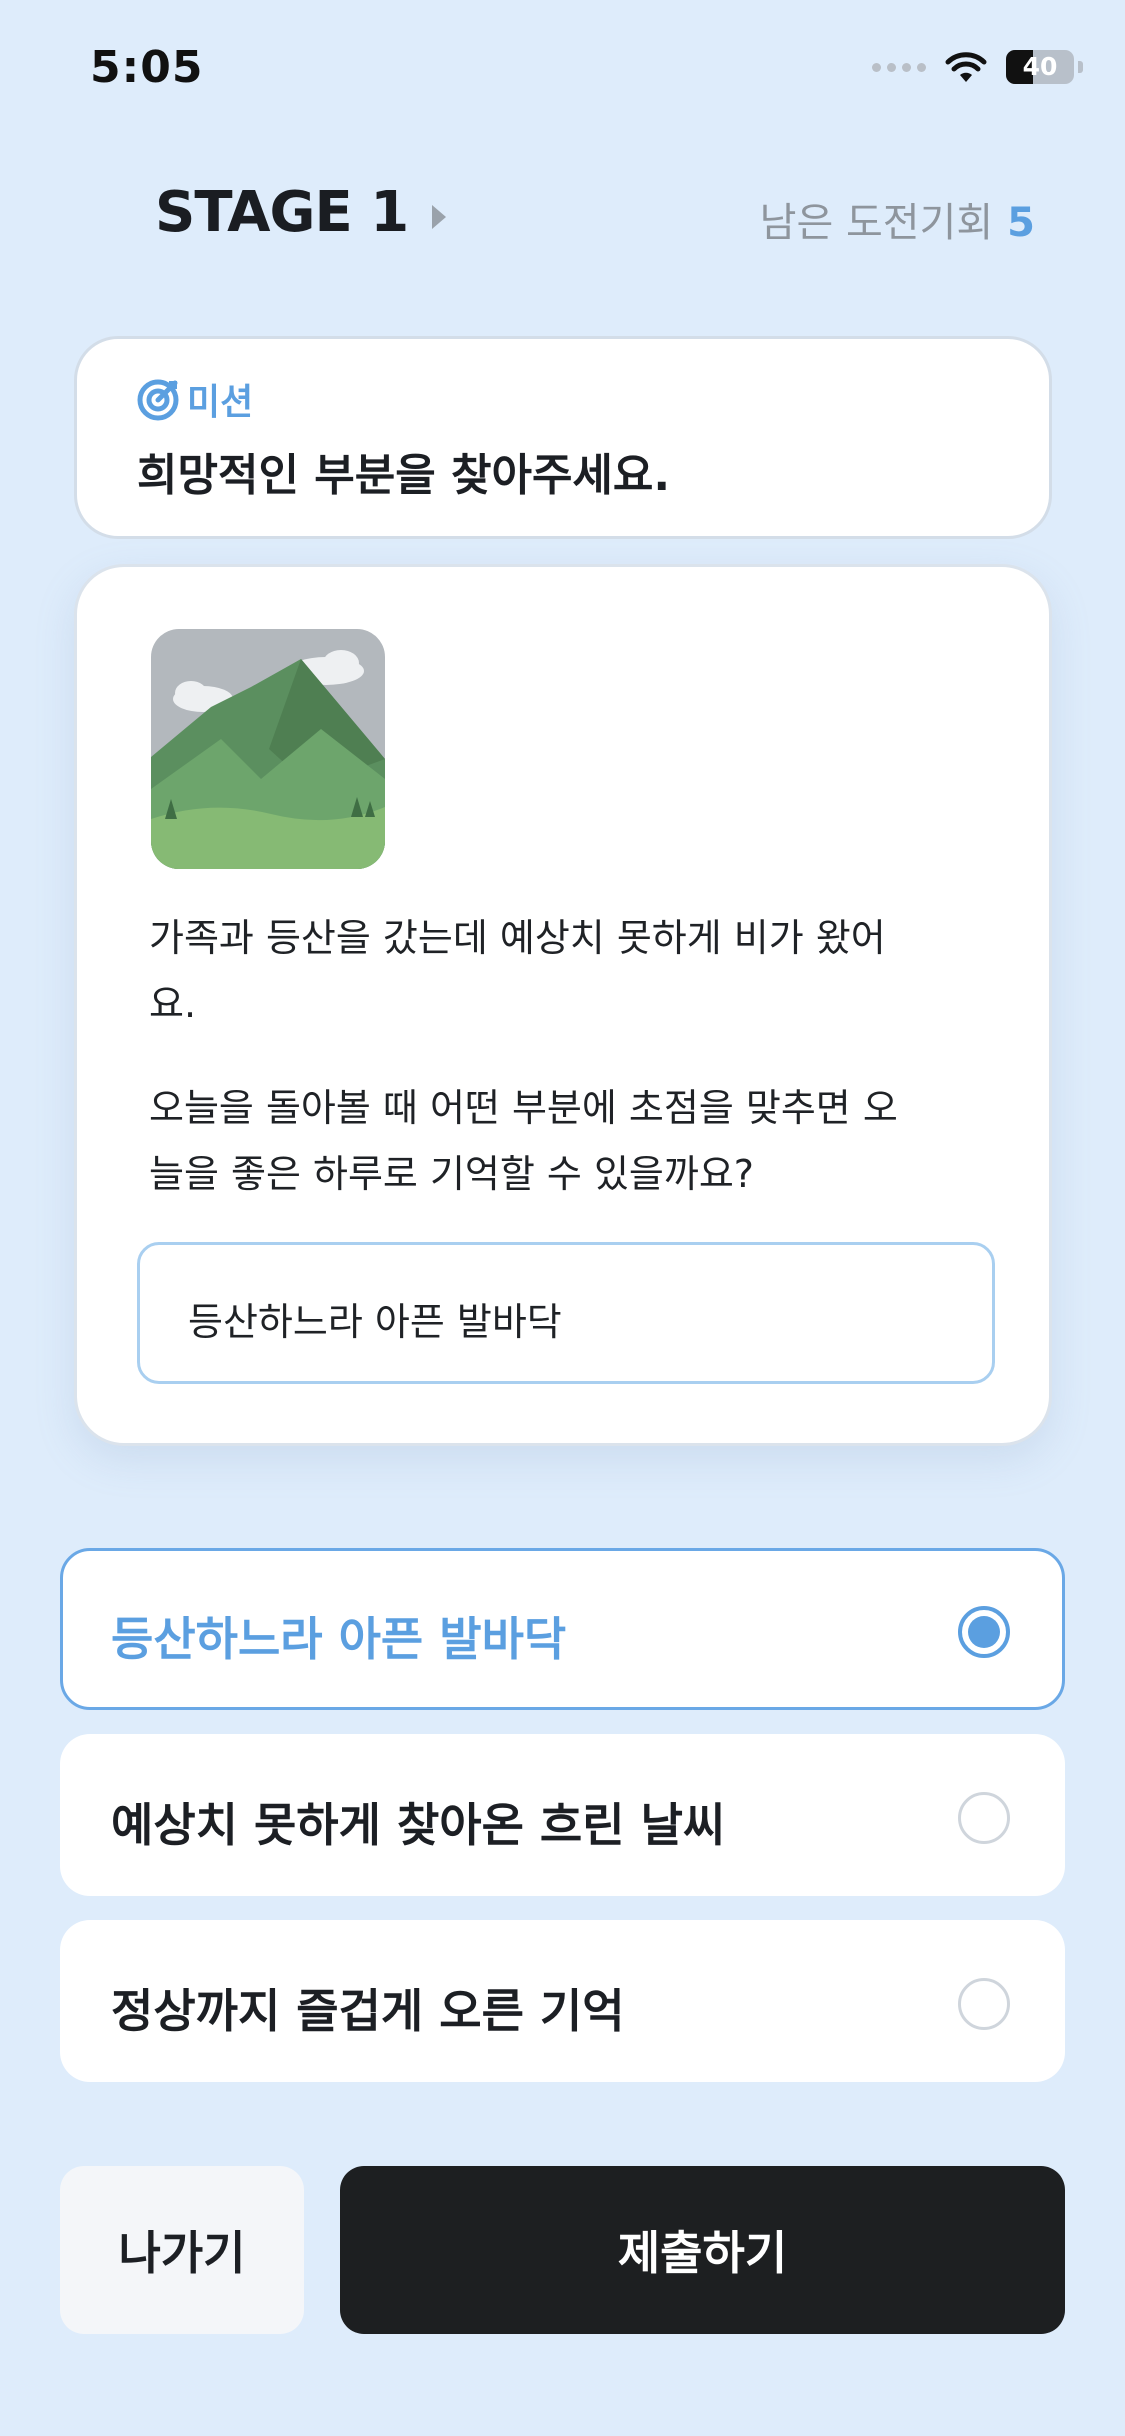  Describe the element at coordinates (268, 749) in the screenshot. I see `mountain-landscape-image` at that location.